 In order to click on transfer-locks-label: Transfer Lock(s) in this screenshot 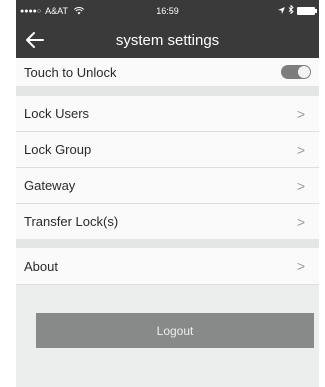, I will do `click(71, 221)`.